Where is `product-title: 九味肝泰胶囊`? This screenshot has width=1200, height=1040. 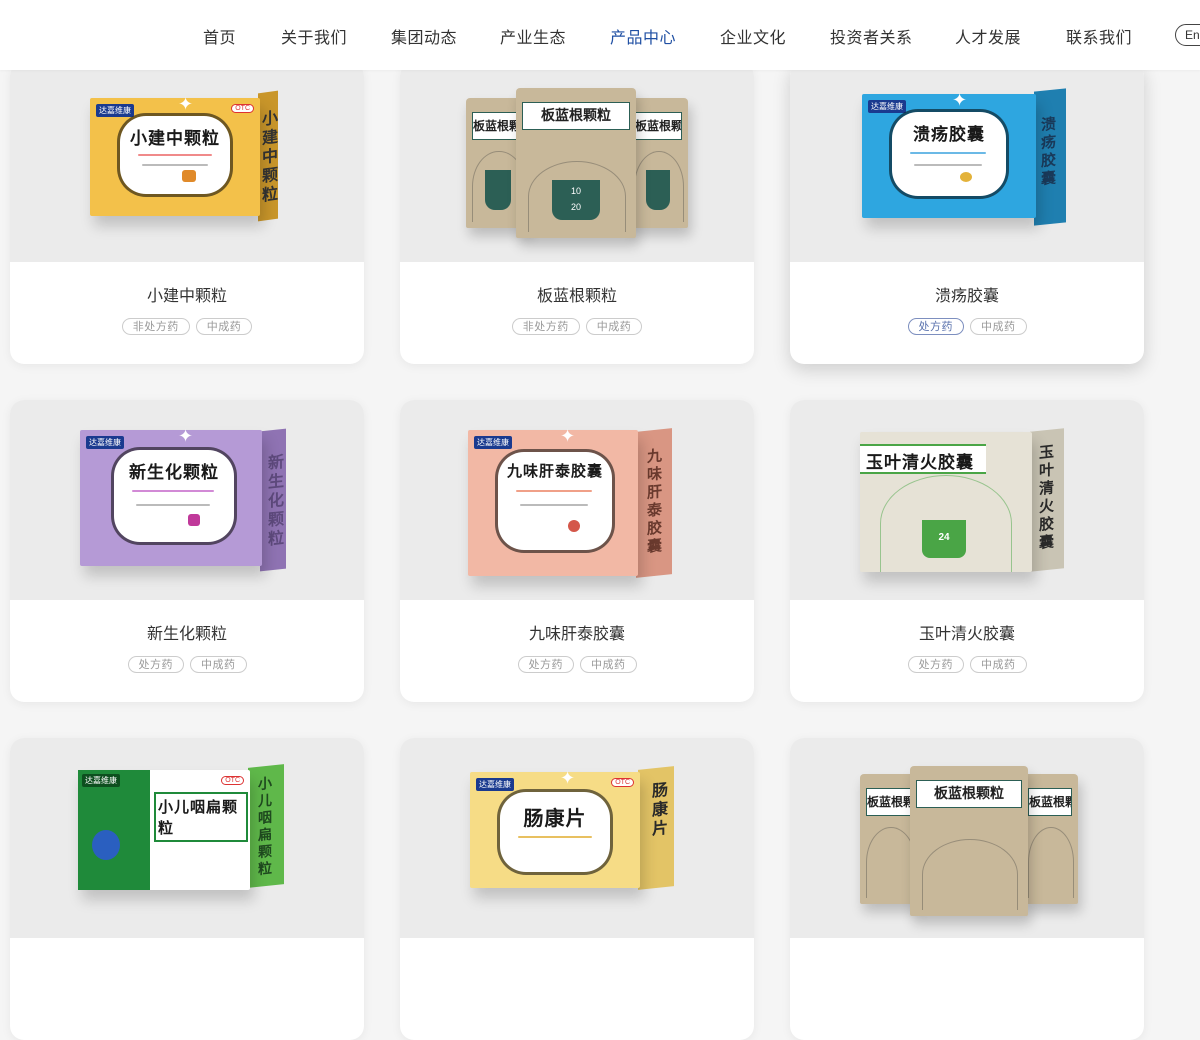
product-title: 九味肝泰胶囊 is located at coordinates (576, 634).